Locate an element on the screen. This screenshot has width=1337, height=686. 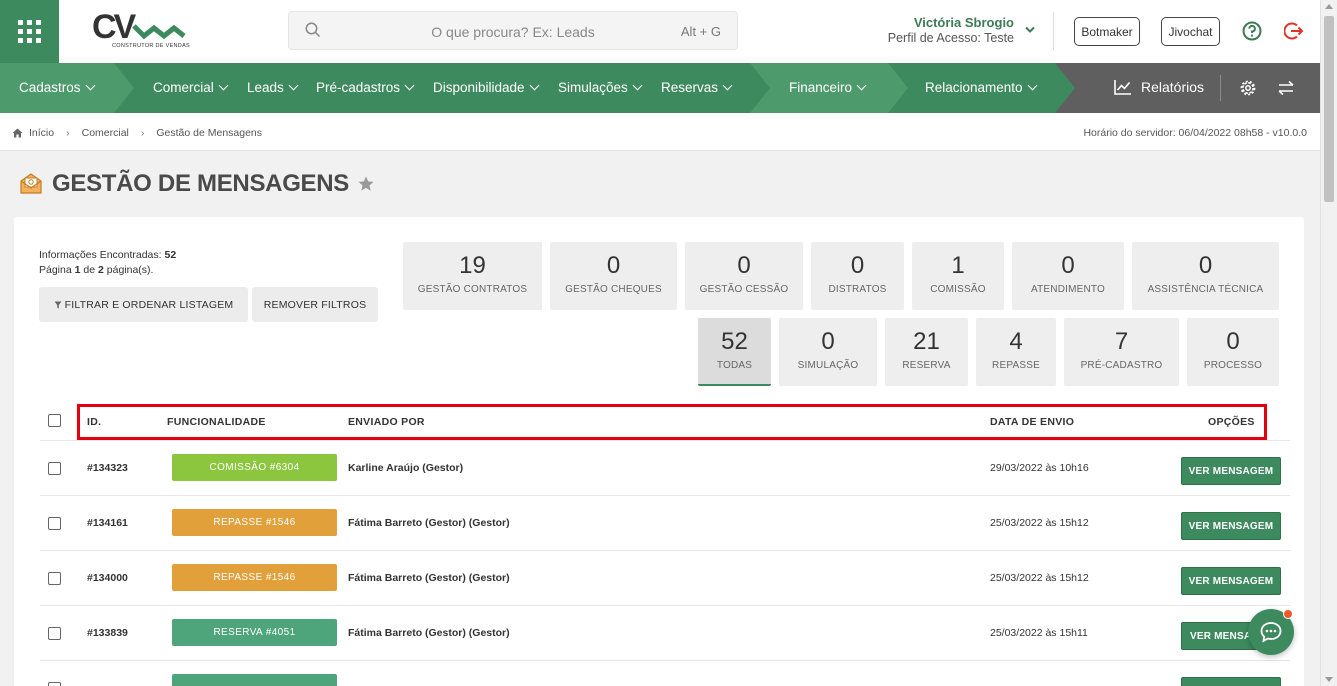
nav-leads: Leads is located at coordinates (272, 87).